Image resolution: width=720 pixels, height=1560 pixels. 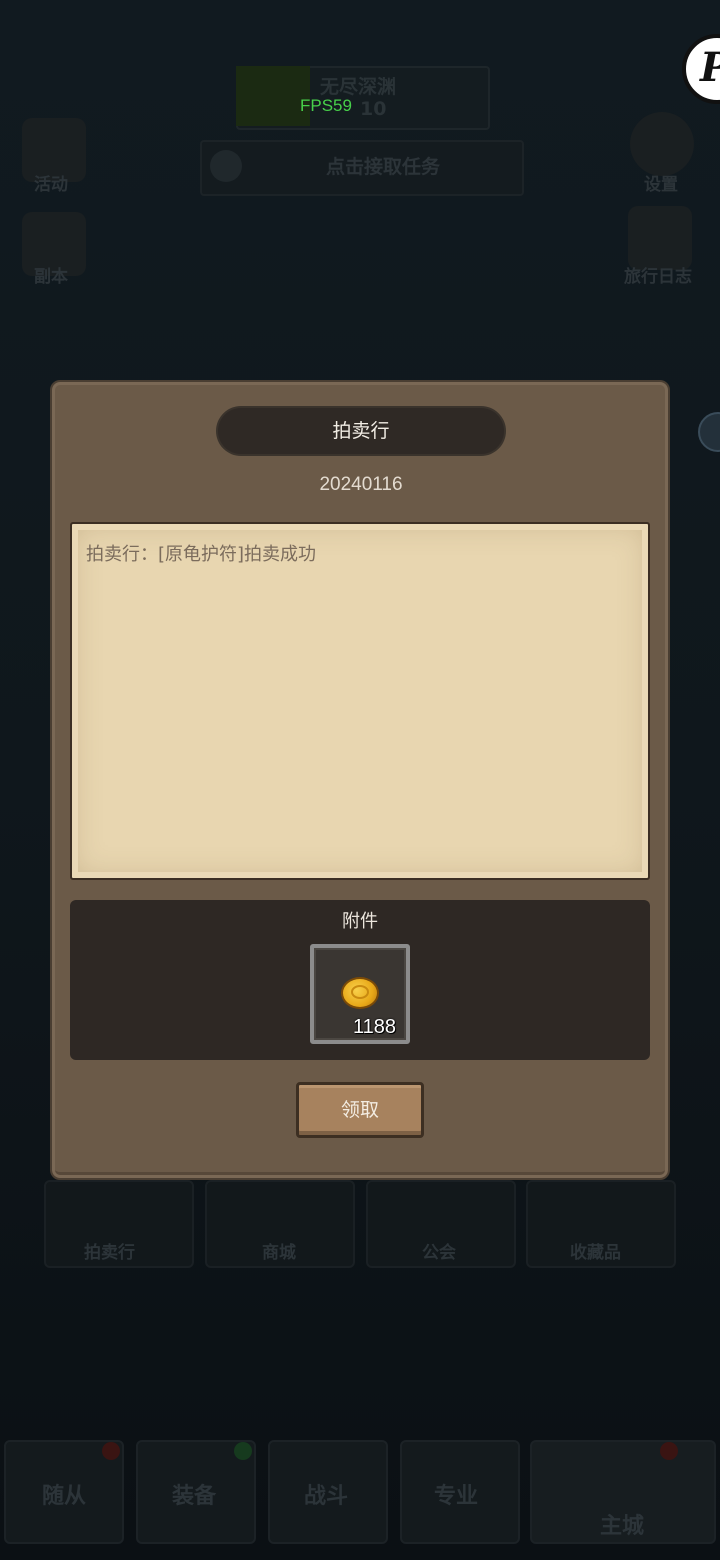 I want to click on quest-text: 点击接取任务, so click(x=383, y=167).